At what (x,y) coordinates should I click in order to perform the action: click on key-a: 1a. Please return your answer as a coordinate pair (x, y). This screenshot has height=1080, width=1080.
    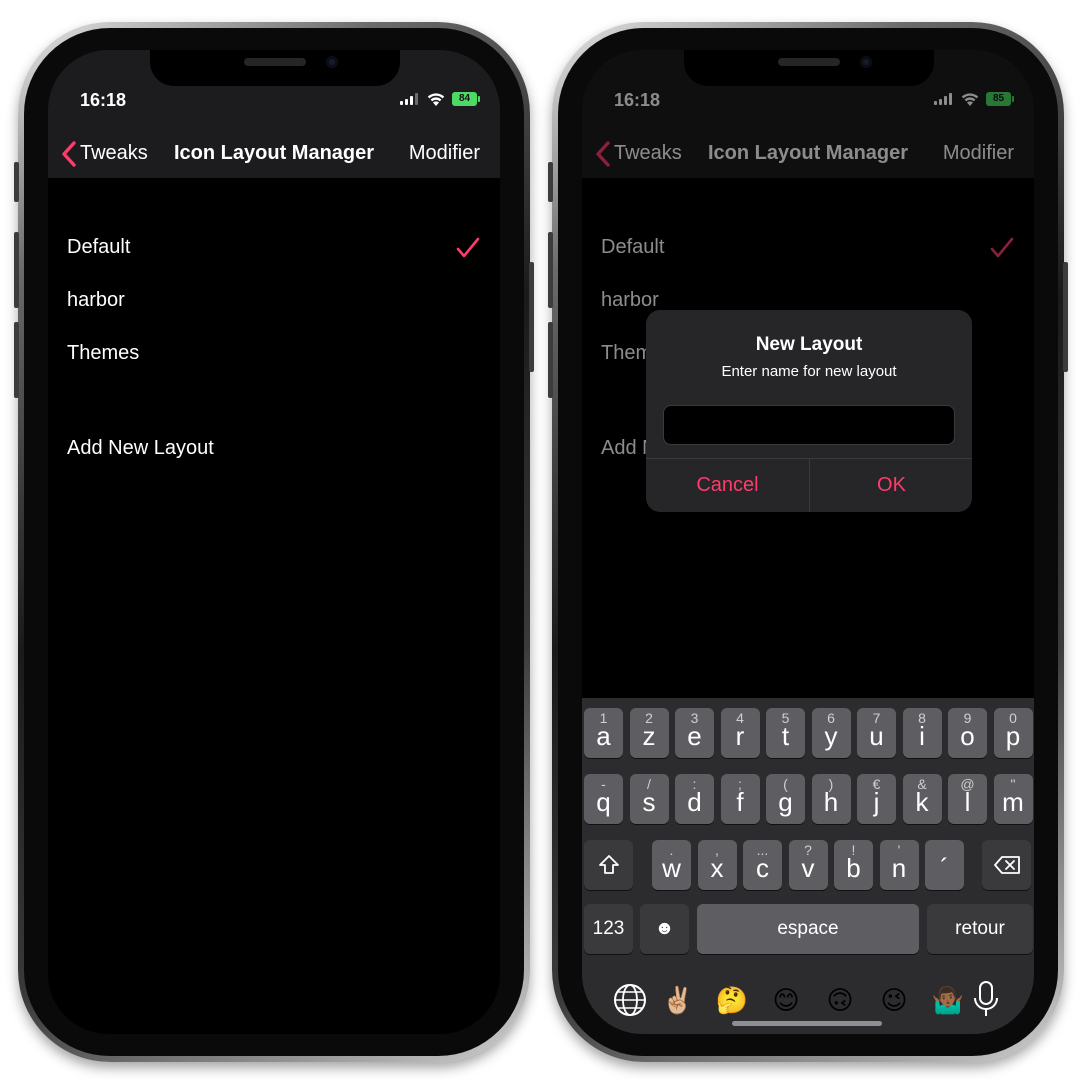
    Looking at the image, I should click on (603, 733).